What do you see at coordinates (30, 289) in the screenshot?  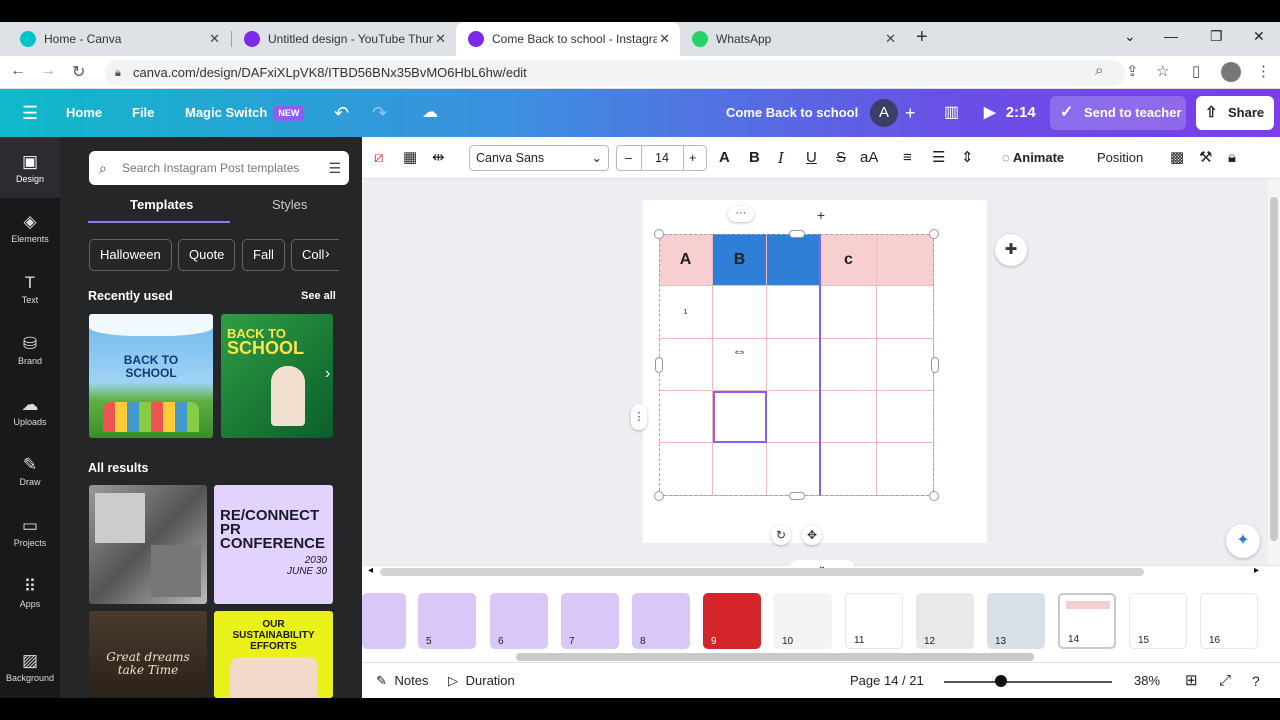 I see `rail-item-text: T Text` at bounding box center [30, 289].